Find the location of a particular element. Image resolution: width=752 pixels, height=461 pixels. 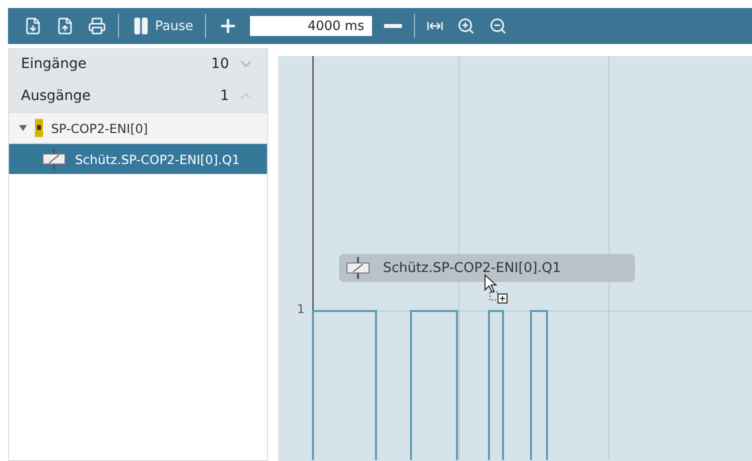

tree-item: SP-COP2-ENI[0] is located at coordinates (138, 127).